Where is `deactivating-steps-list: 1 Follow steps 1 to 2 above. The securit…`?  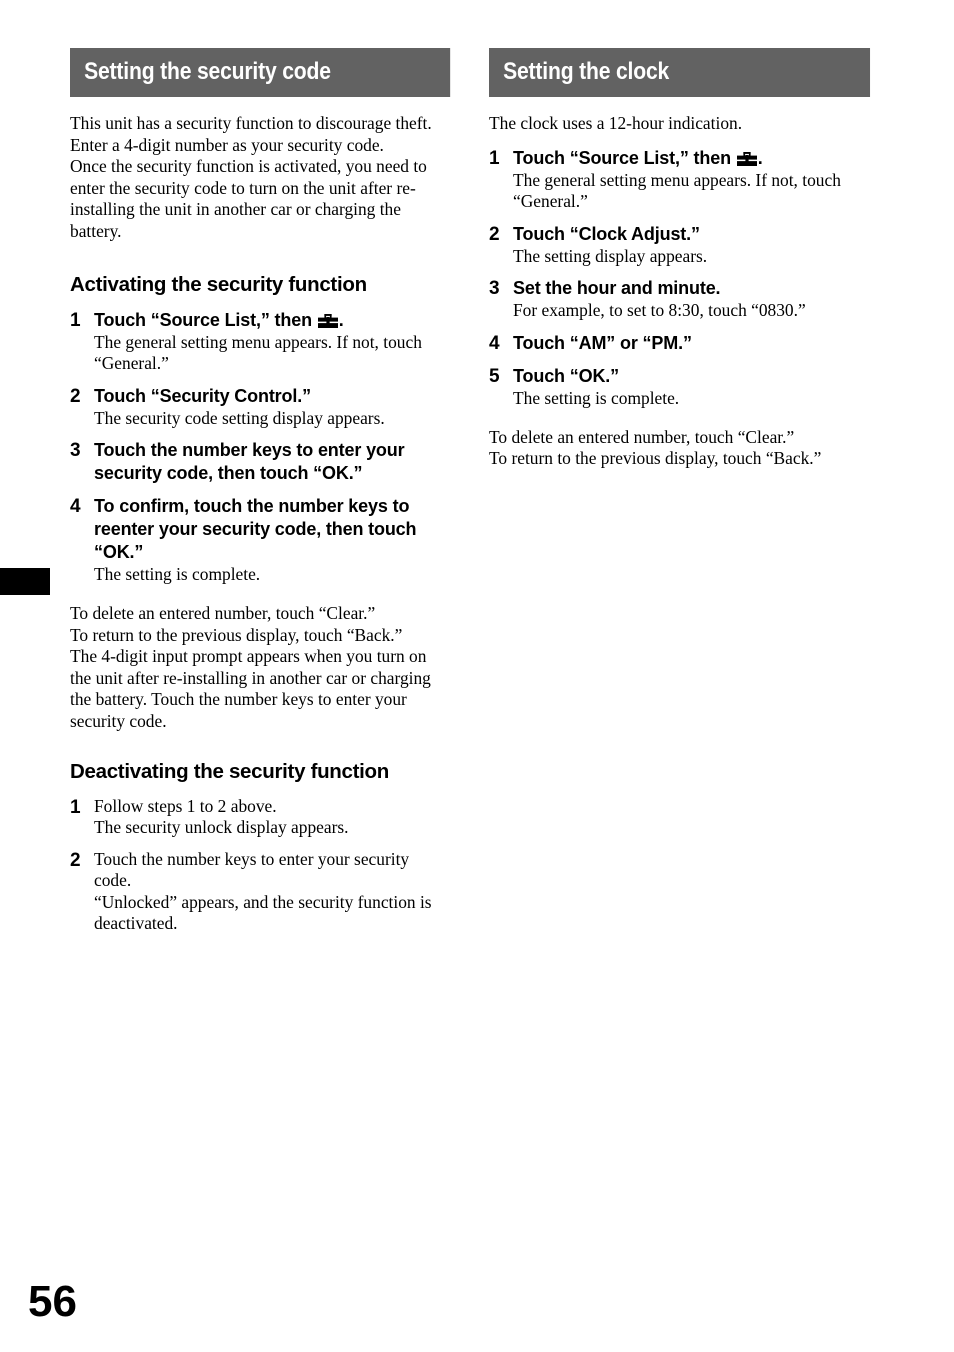 deactivating-steps-list: 1 Follow steps 1 to 2 above. The securit… is located at coordinates (260, 866).